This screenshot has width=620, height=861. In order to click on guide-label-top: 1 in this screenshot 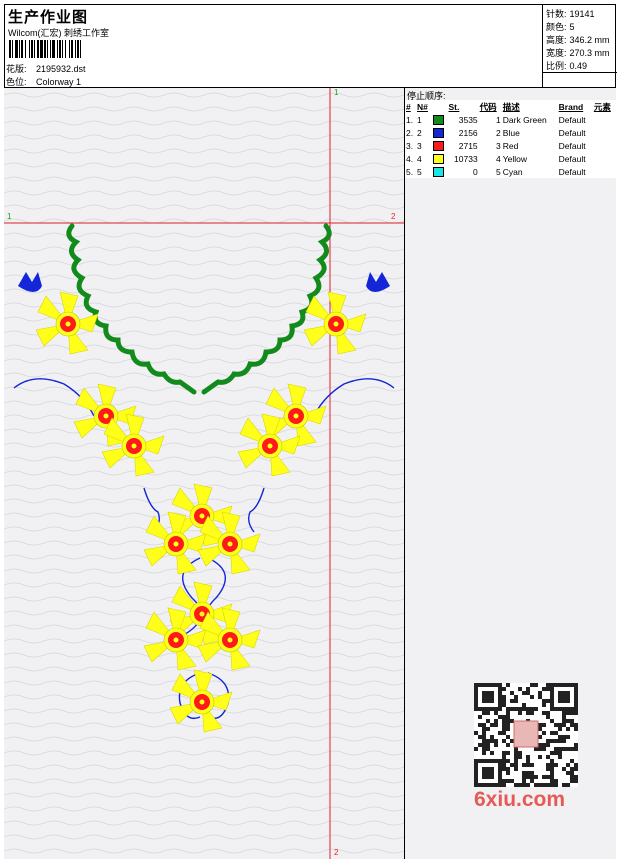, I will do `click(336, 92)`.